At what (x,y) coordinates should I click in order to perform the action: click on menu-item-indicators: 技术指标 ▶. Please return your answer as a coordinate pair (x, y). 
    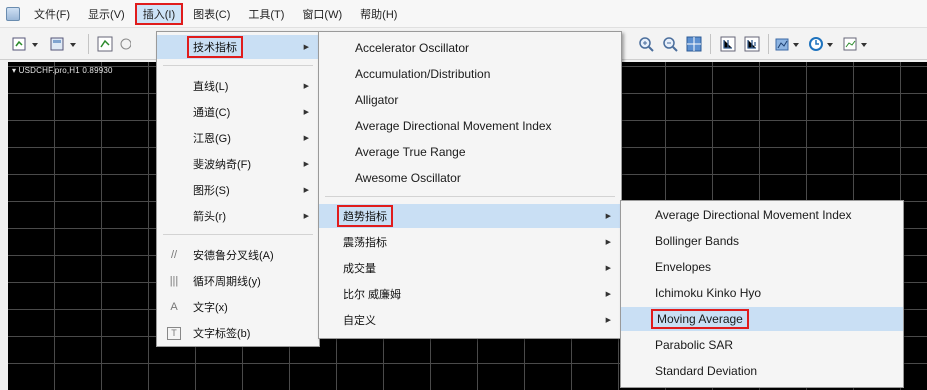
    Looking at the image, I should click on (238, 47).